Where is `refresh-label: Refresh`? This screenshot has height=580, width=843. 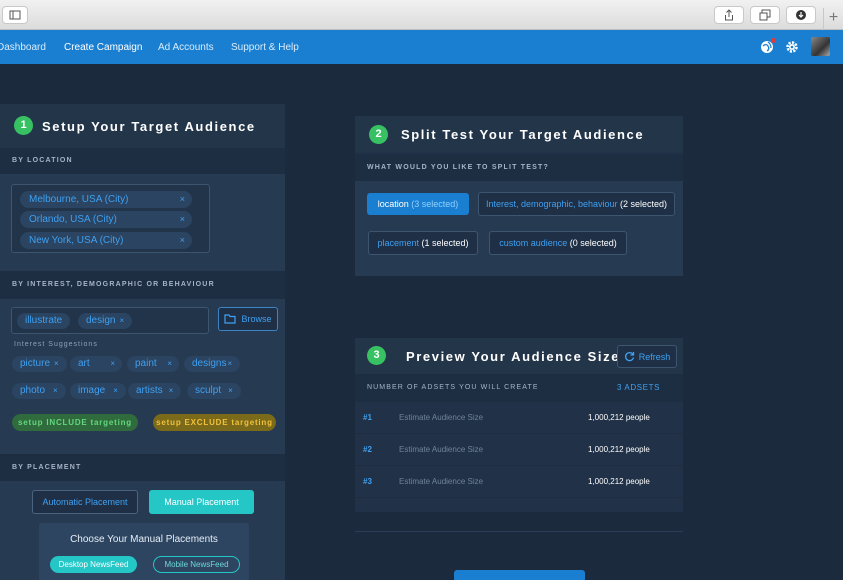
refresh-label: Refresh is located at coordinates (654, 356).